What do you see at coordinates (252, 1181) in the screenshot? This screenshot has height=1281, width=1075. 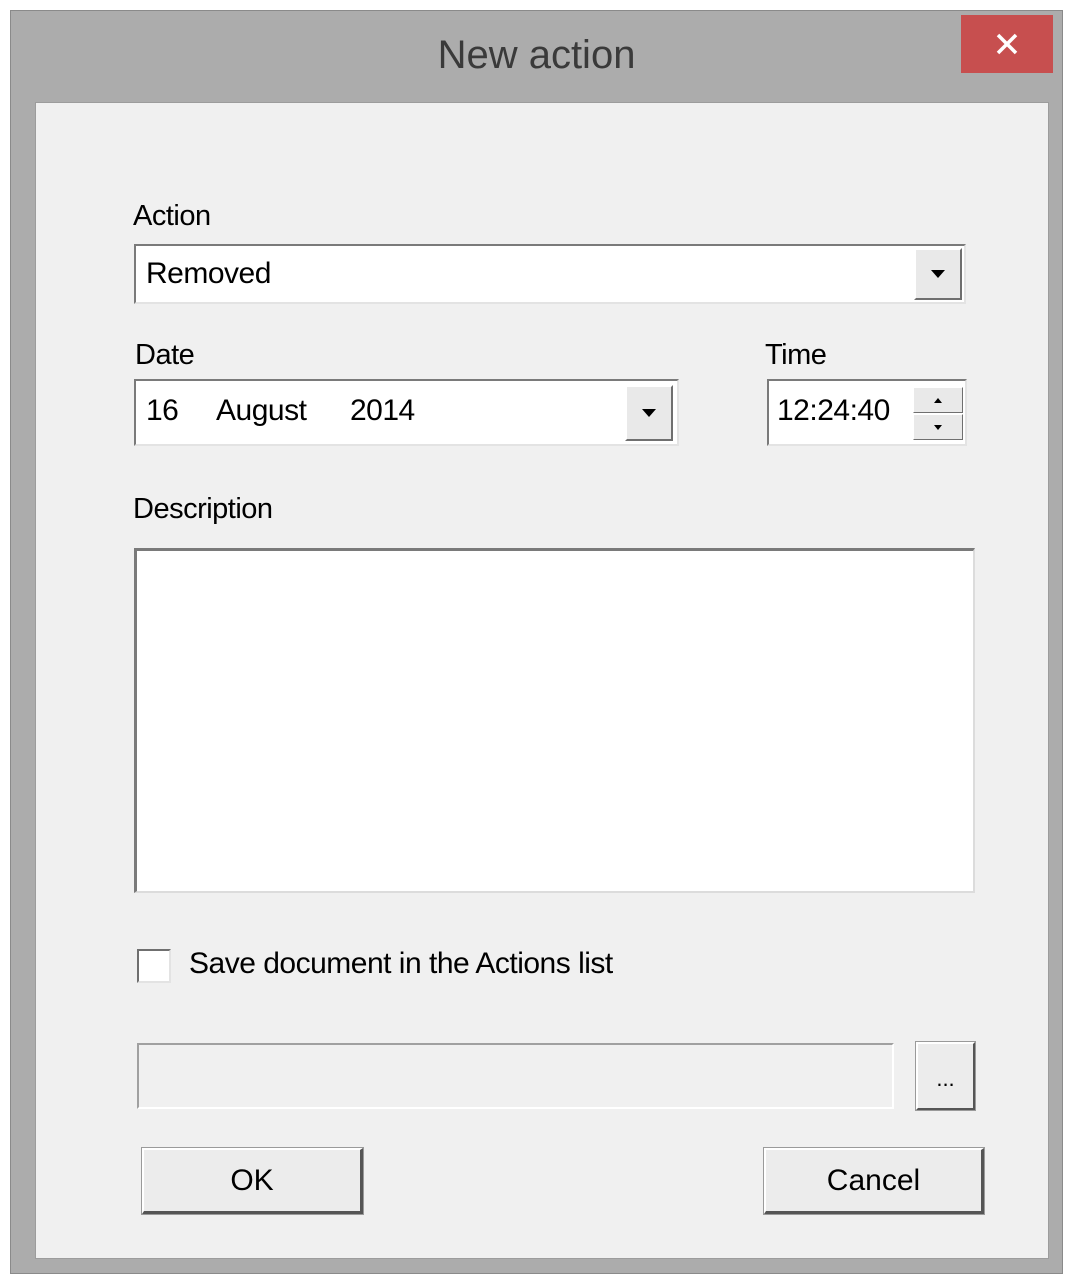 I see `ok-button: OK` at bounding box center [252, 1181].